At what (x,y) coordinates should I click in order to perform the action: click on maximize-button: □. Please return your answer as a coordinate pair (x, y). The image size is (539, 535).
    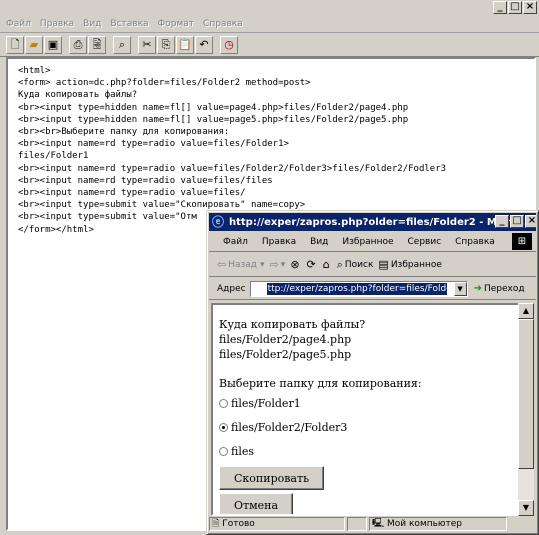
    Looking at the image, I should click on (515, 7).